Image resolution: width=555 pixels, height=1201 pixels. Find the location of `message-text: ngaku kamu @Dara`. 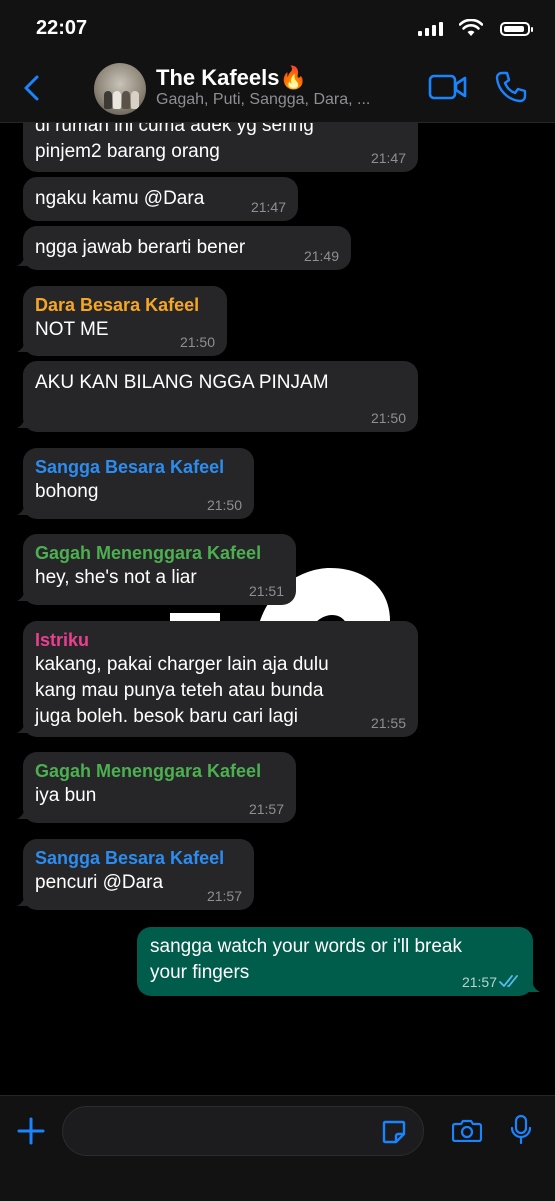

message-text: ngaku kamu @Dara is located at coordinates (120, 198).